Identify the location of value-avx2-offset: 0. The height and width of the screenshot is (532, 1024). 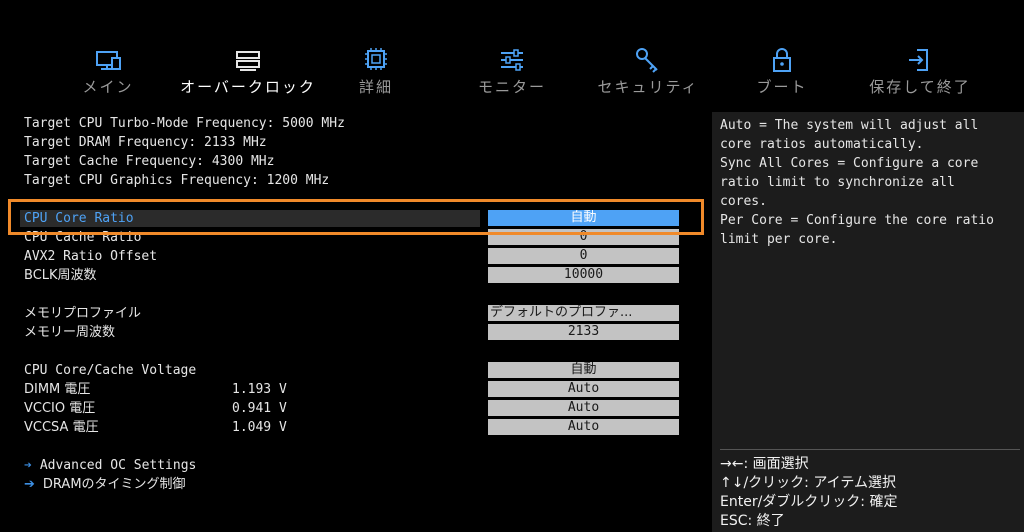
(583, 256).